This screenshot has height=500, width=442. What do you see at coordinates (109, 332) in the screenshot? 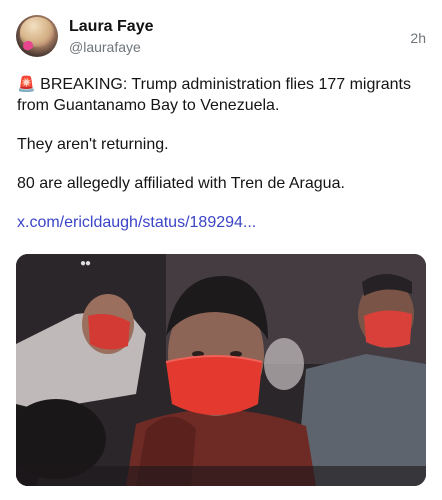
I see `left-person-mask` at bounding box center [109, 332].